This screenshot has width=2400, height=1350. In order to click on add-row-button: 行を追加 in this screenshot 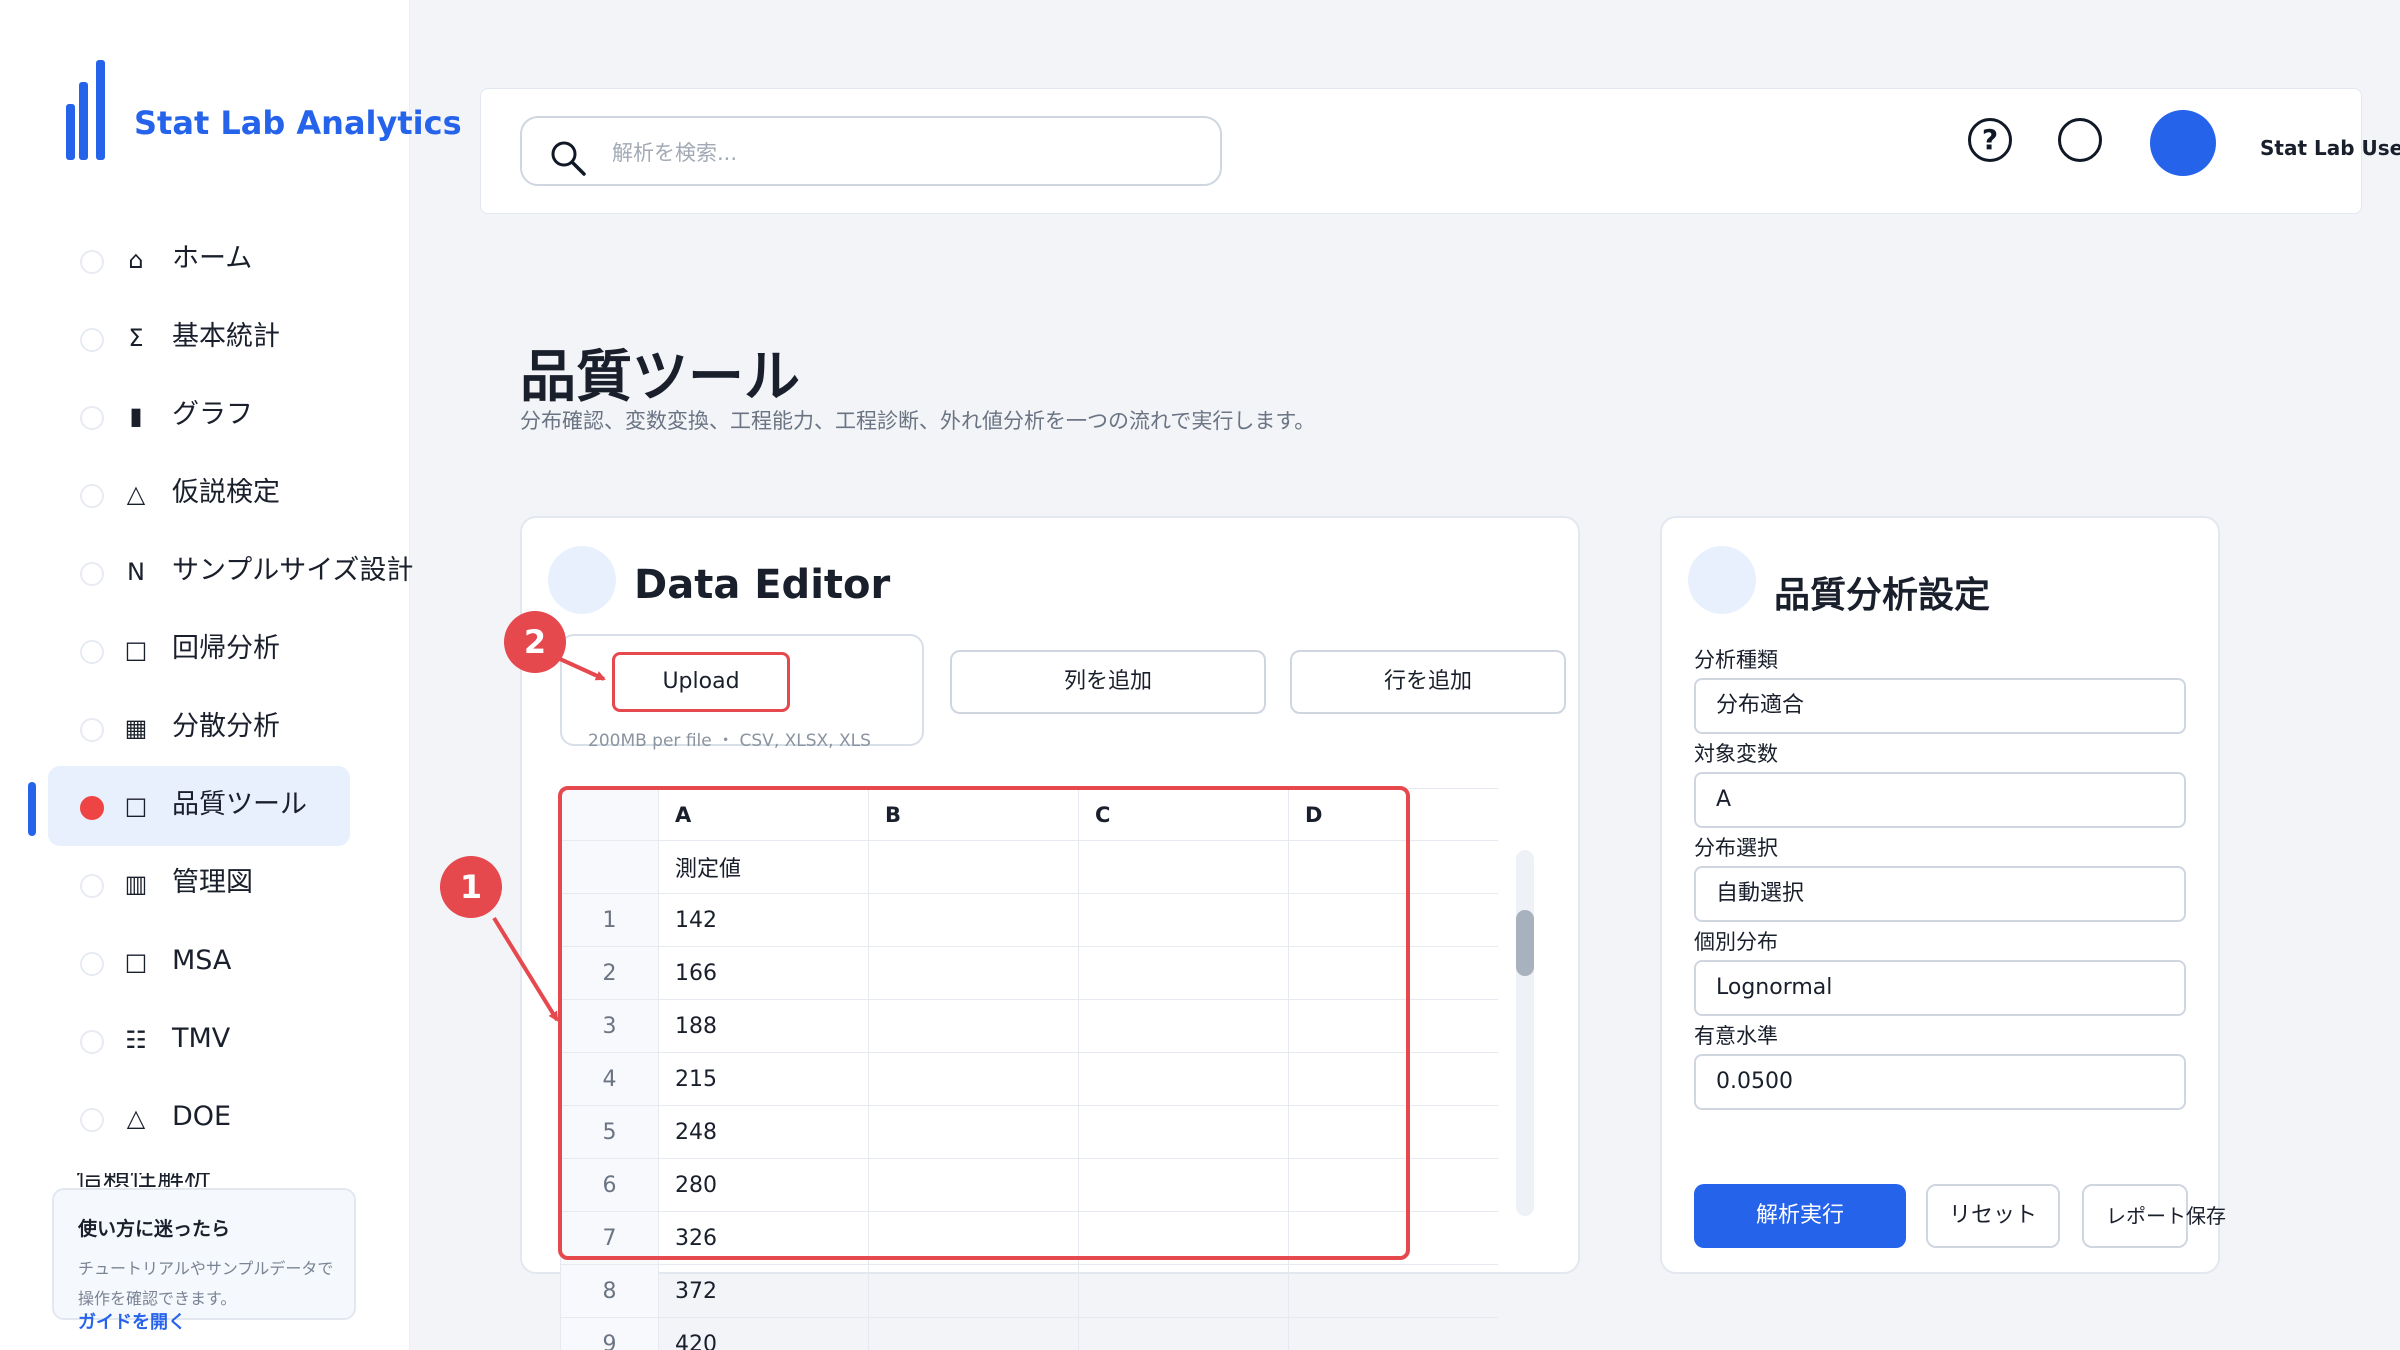, I will do `click(1428, 682)`.